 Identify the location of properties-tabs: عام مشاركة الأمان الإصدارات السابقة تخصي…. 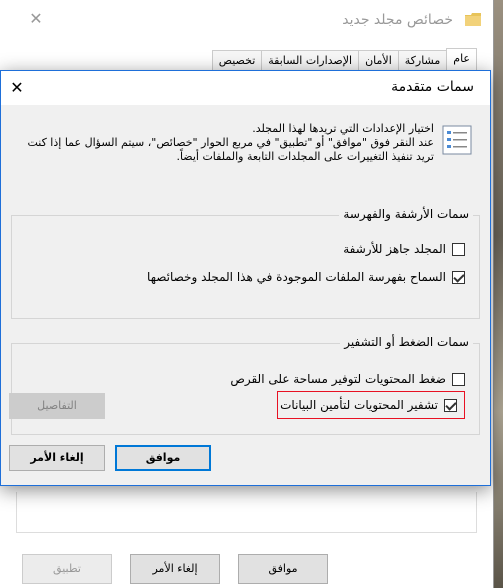
(344, 59).